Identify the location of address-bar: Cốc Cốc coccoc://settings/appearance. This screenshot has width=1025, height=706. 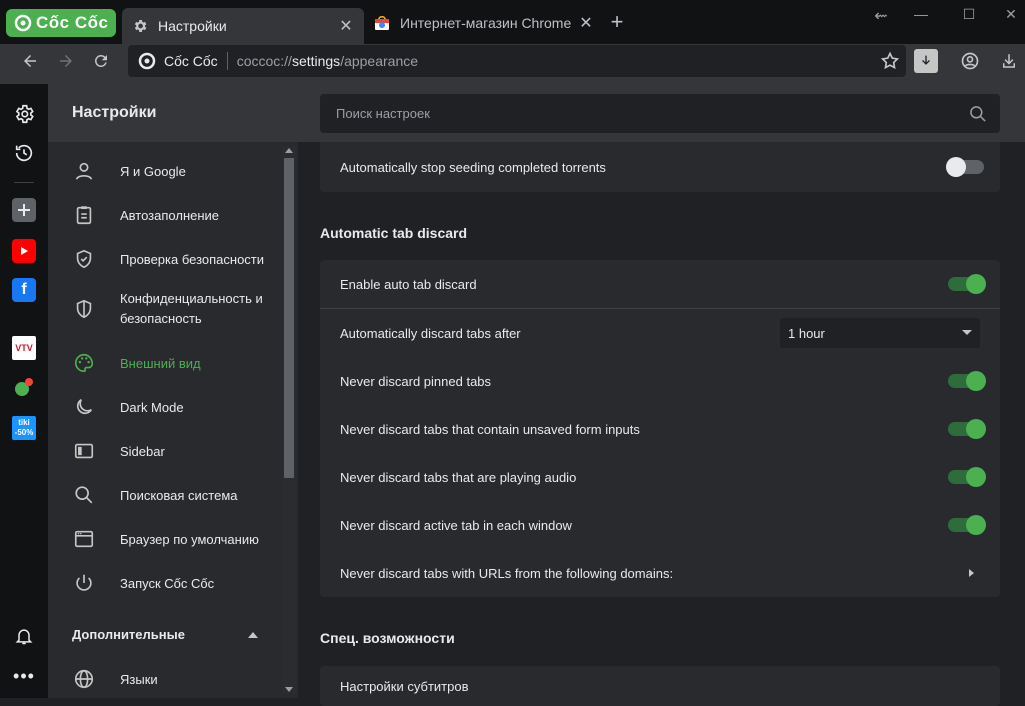
(517, 61).